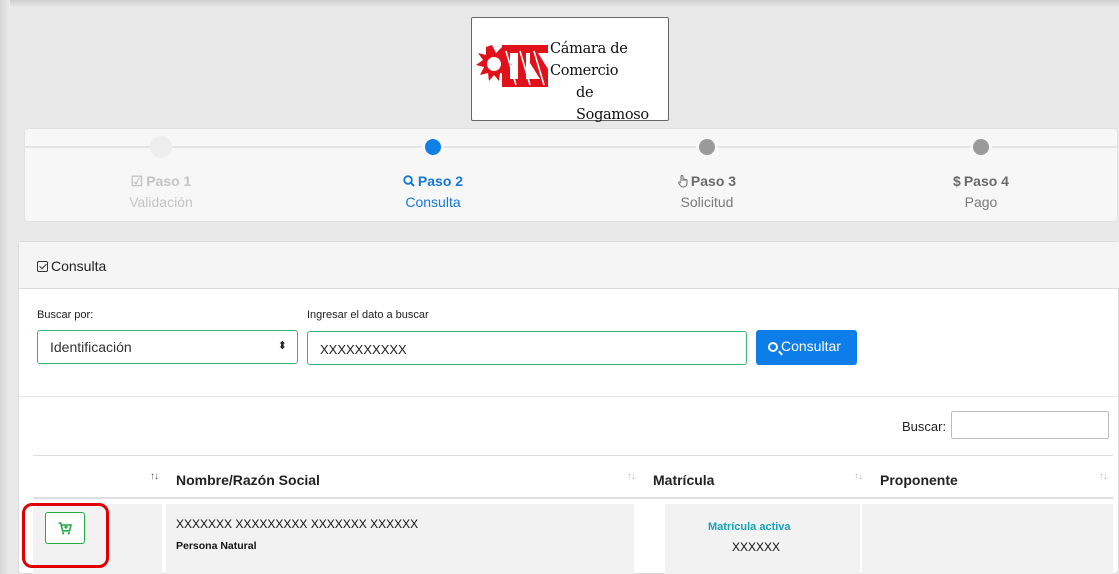  Describe the element at coordinates (368, 315) in the screenshot. I see `query-label: Ingresar el dato a buscar` at that location.